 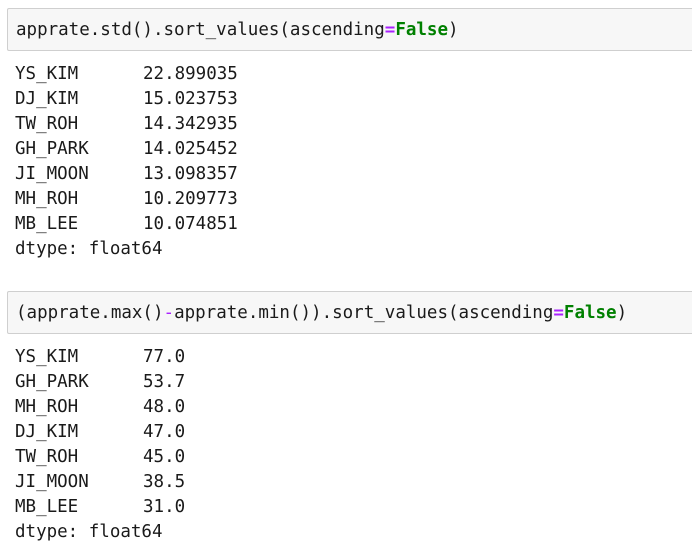 I want to click on output-row: MH_ROH 48.0, so click(x=100, y=407).